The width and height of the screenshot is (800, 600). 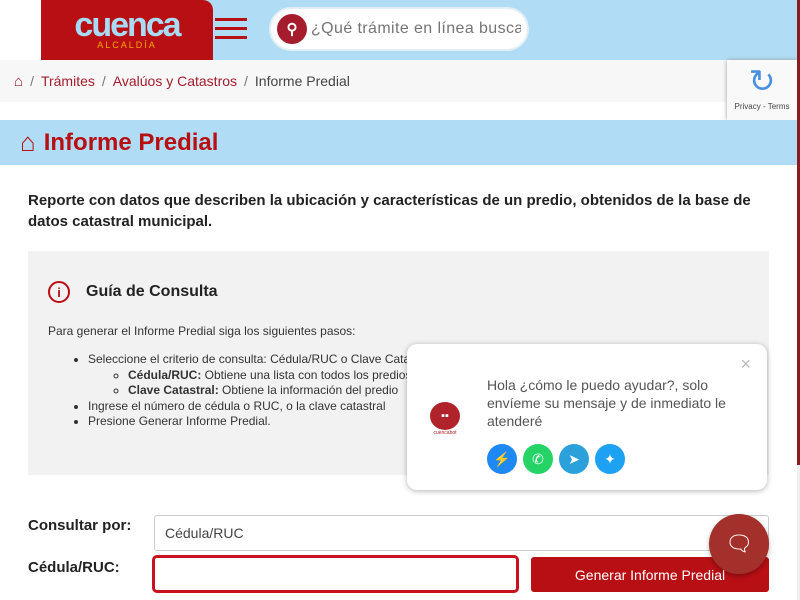 What do you see at coordinates (80, 525) in the screenshot?
I see `consultar-label: Consultar por:` at bounding box center [80, 525].